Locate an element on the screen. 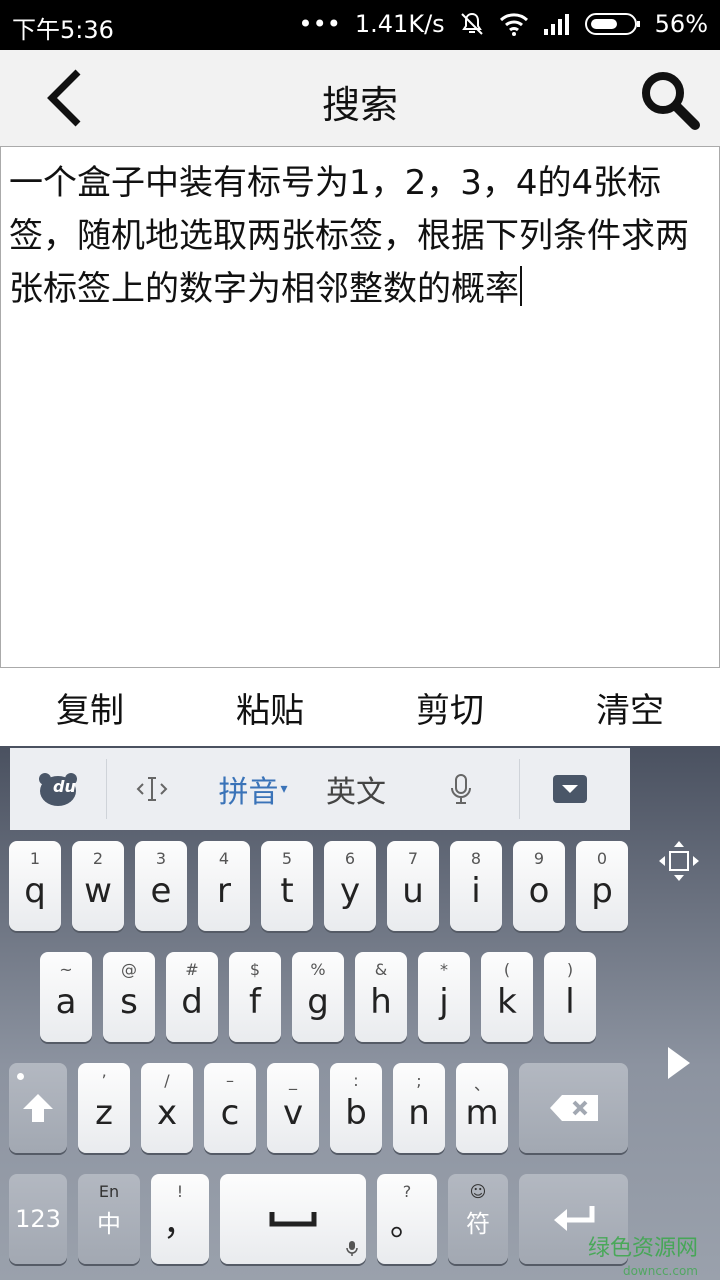 The image size is (720, 1280). dropdown-caret-icon: ▾ is located at coordinates (284, 789).